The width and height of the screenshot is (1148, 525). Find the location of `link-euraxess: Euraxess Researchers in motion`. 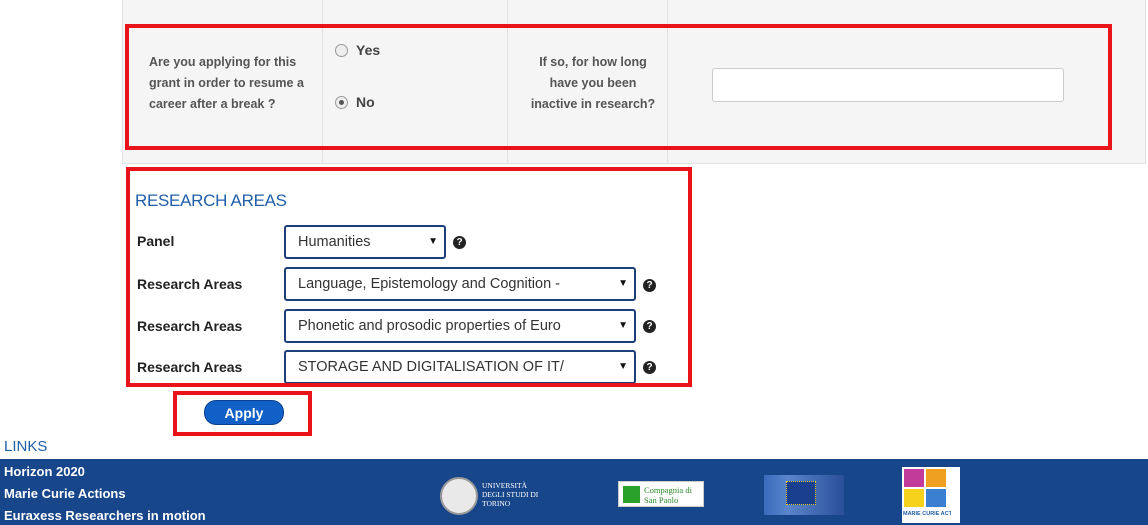

link-euraxess: Euraxess Researchers in motion is located at coordinates (105, 515).